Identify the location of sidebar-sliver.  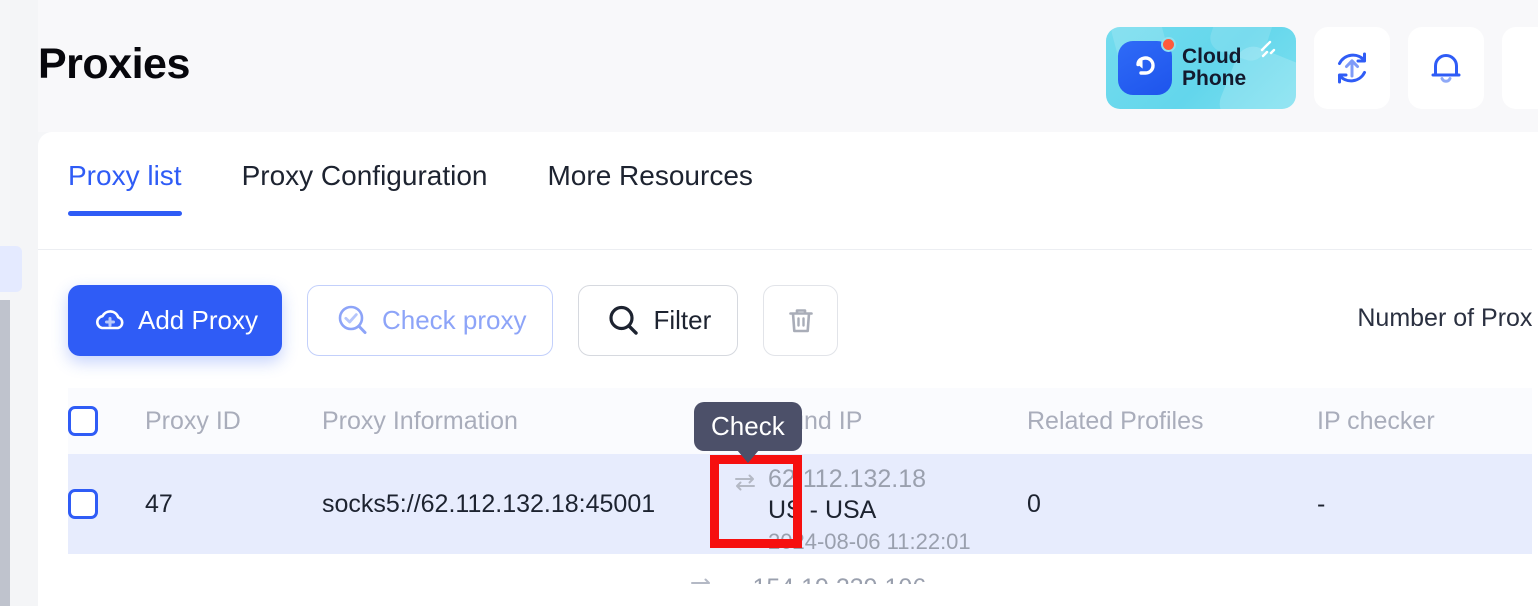
(19, 303).